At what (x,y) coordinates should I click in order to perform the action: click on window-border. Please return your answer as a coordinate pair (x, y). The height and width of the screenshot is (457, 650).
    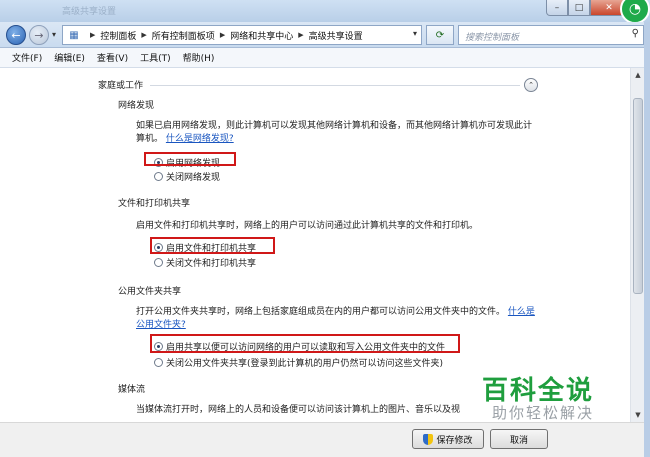
    Looking at the image, I should click on (647, 239).